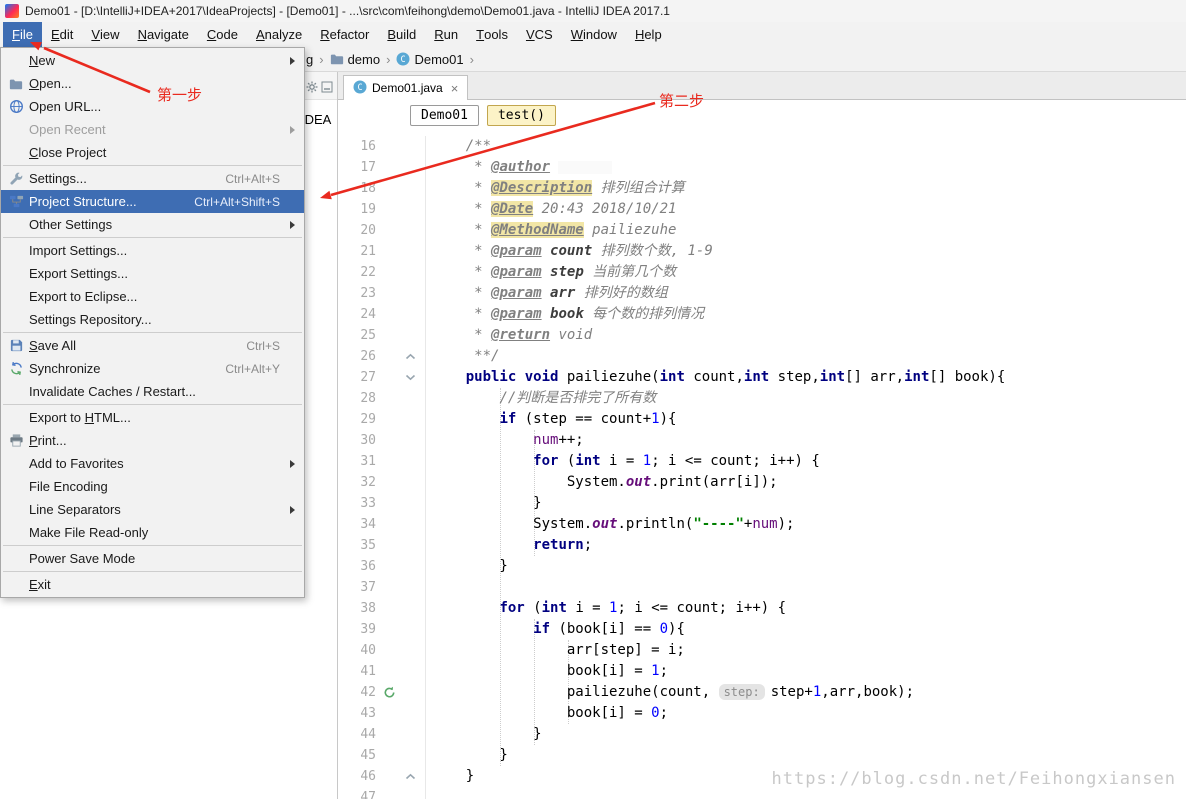  What do you see at coordinates (594, 34) in the screenshot?
I see `menu-window: Window` at bounding box center [594, 34].